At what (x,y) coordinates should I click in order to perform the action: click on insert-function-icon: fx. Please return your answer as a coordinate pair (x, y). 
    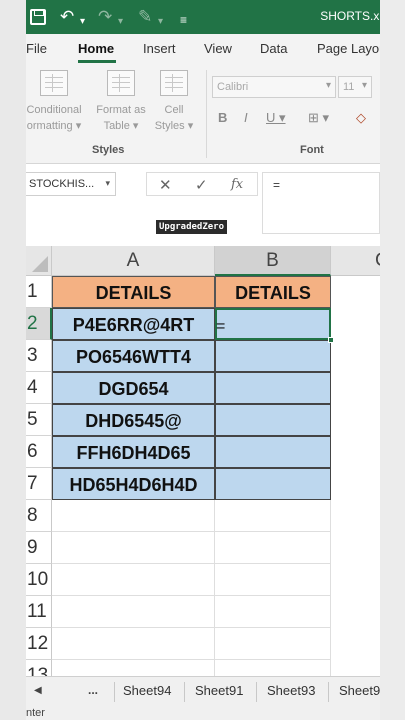
    Looking at the image, I should click on (237, 184).